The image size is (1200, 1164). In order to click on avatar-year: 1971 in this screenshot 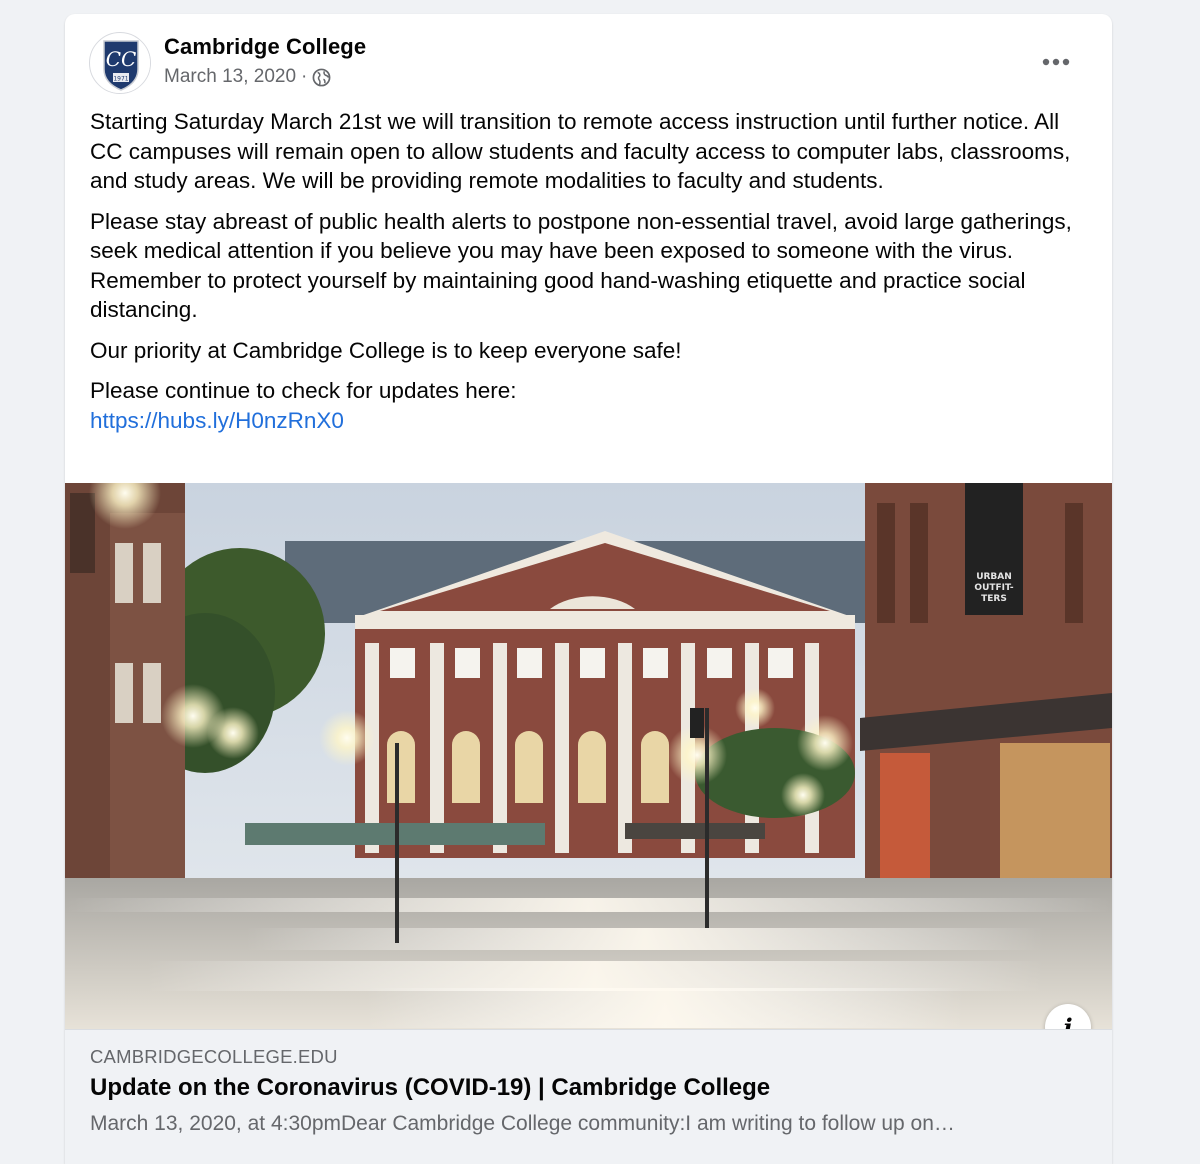, I will do `click(120, 79)`.